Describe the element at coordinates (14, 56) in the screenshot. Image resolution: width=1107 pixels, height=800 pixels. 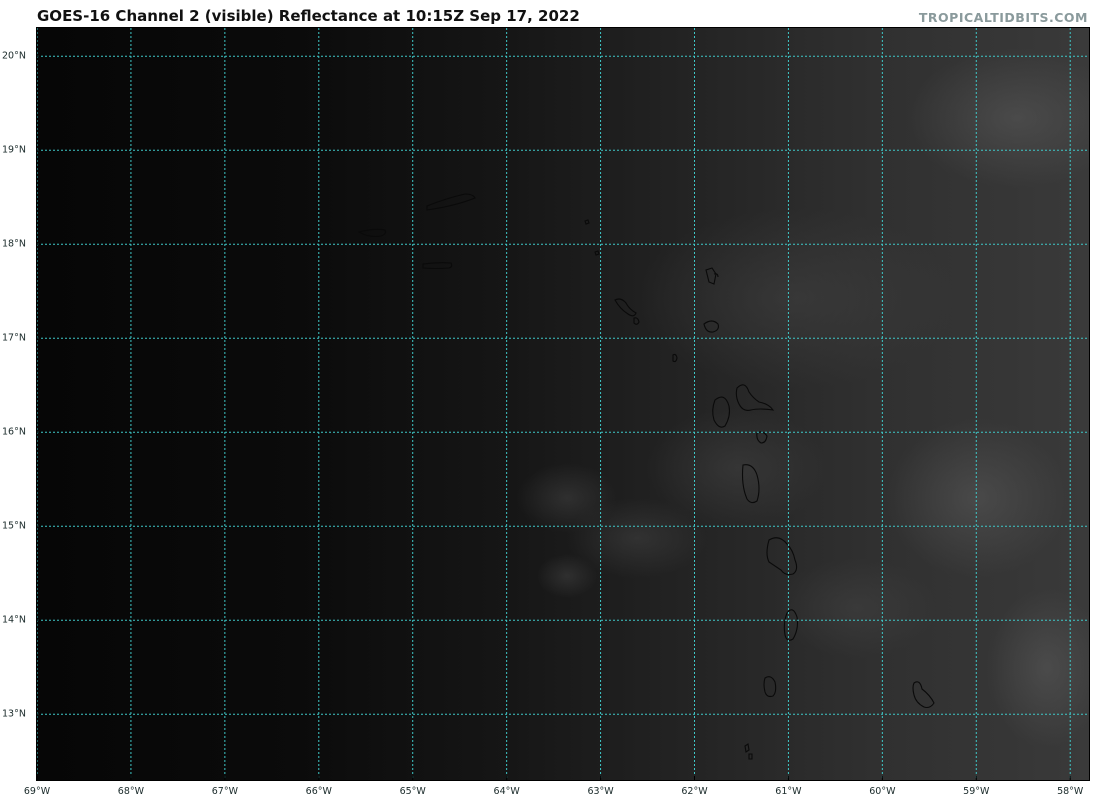
I see `lat-label-20n: 20°N` at that location.